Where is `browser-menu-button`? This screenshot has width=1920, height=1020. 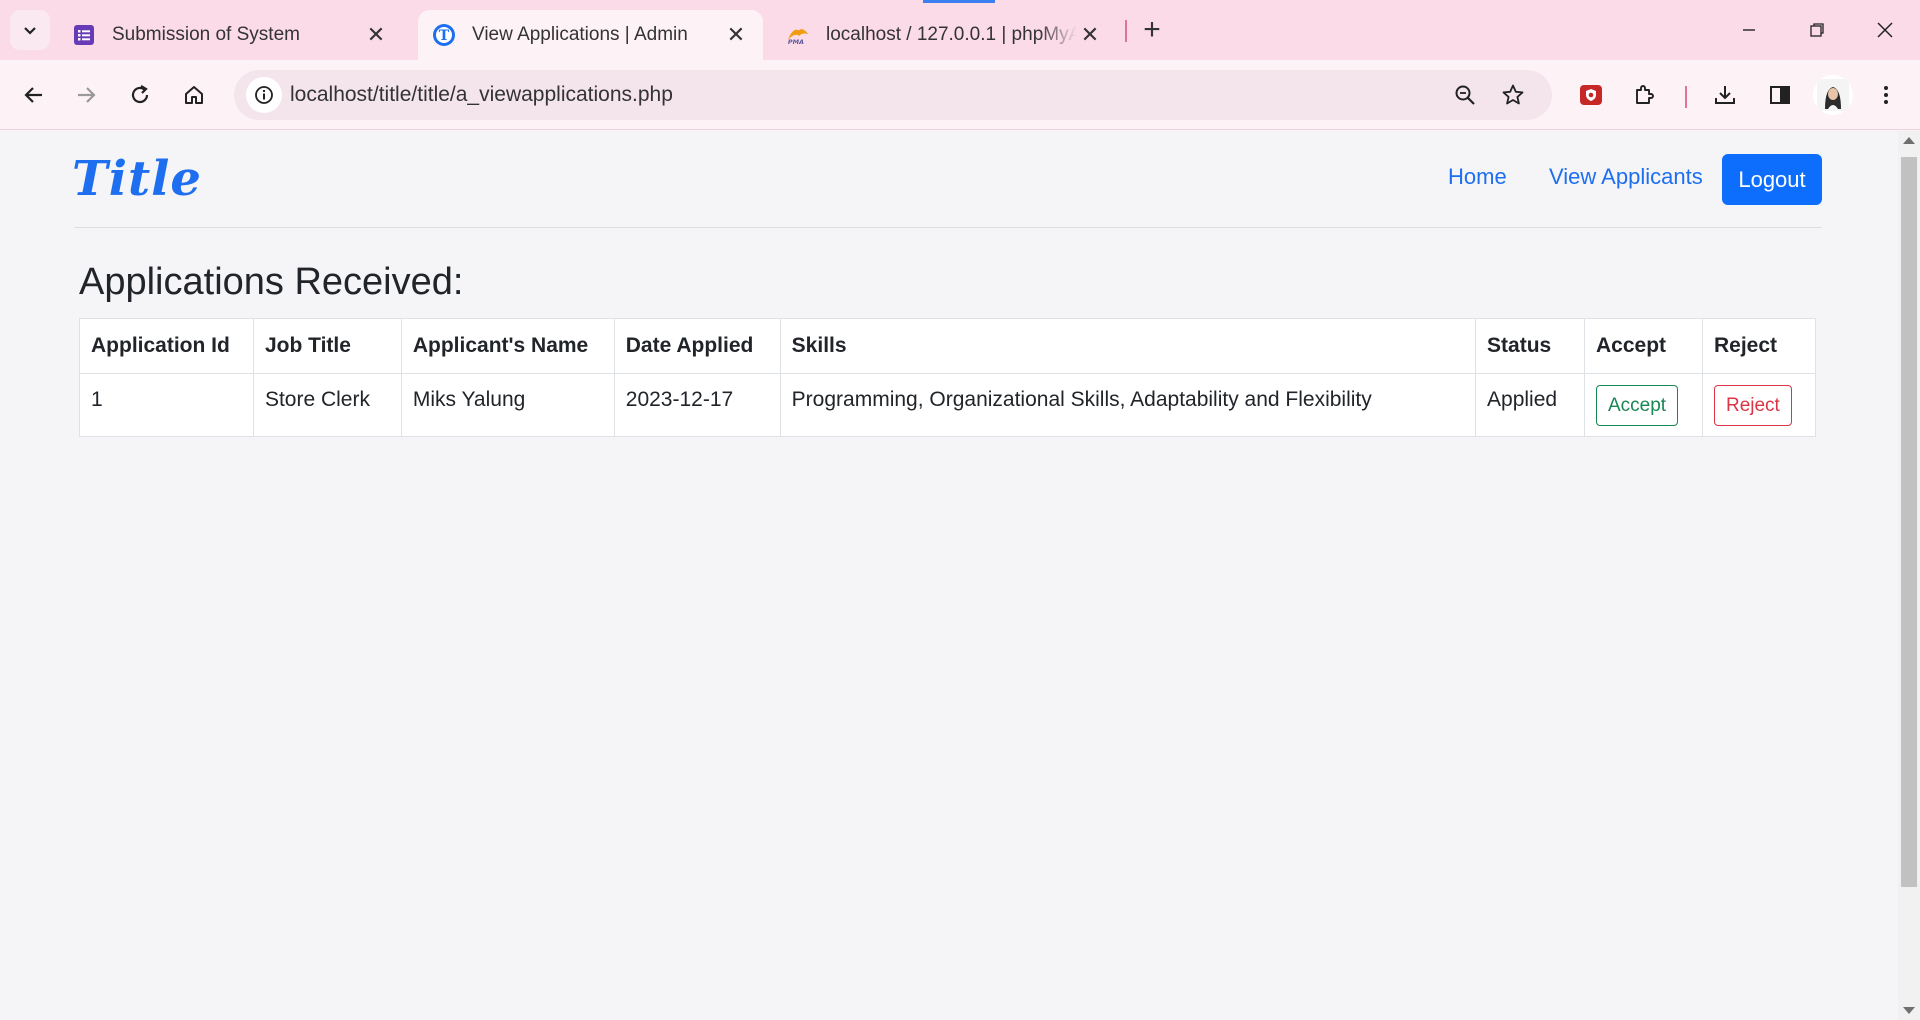
browser-menu-button is located at coordinates (1886, 95).